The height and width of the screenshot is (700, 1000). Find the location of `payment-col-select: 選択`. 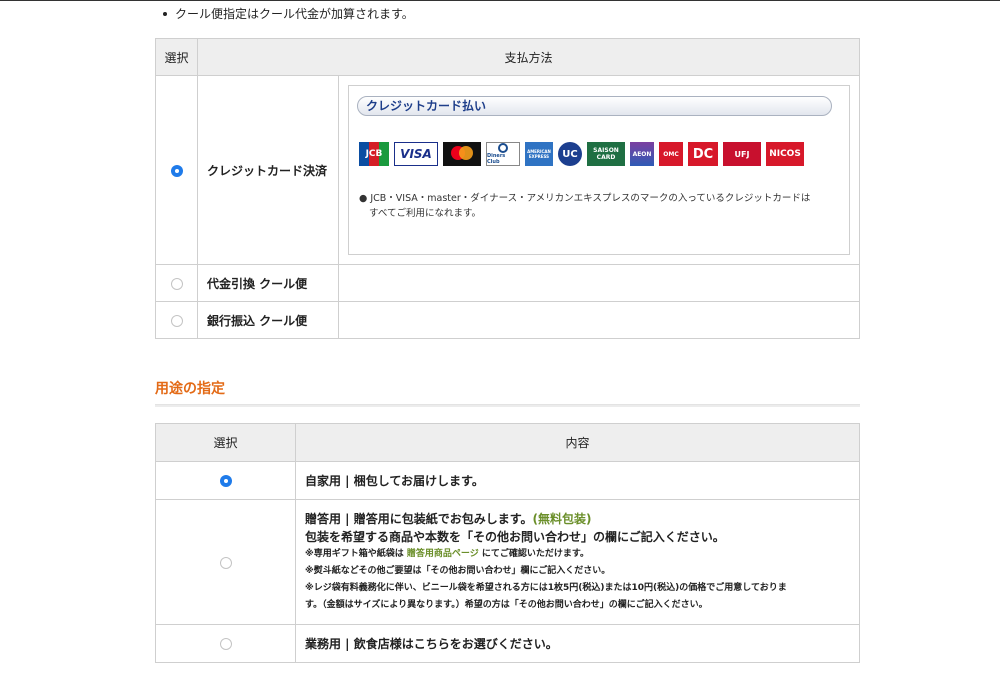

payment-col-select: 選択 is located at coordinates (176, 57).